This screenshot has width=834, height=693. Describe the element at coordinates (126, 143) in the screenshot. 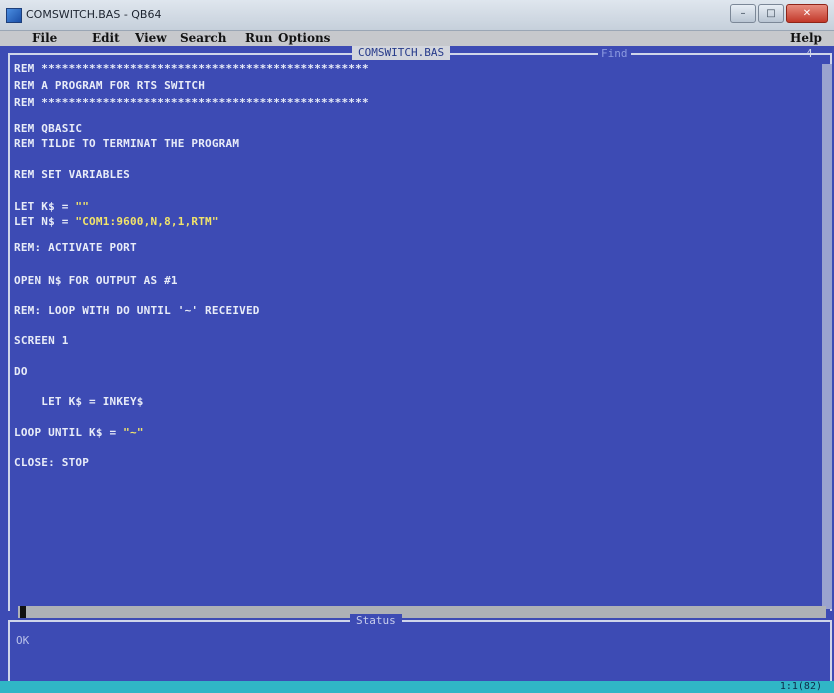

I see `code-line: REM TILDE TO TERMINAT THE PROGRAM` at that location.